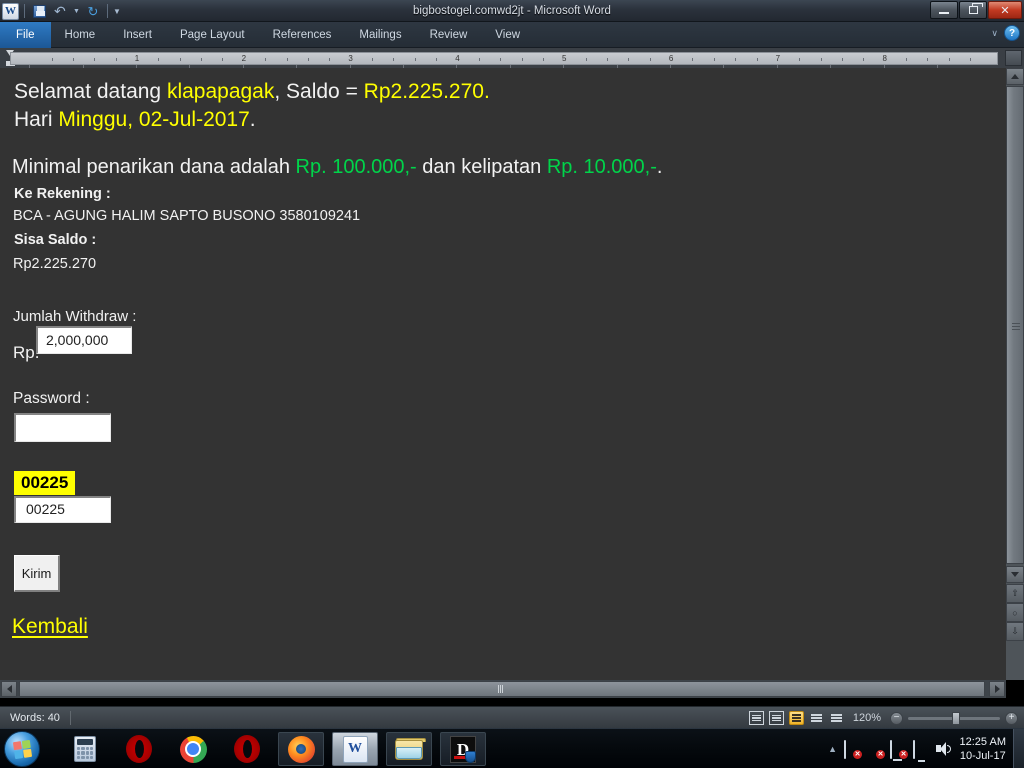 The height and width of the screenshot is (768, 1024). I want to click on volume-icon, so click(944, 749).